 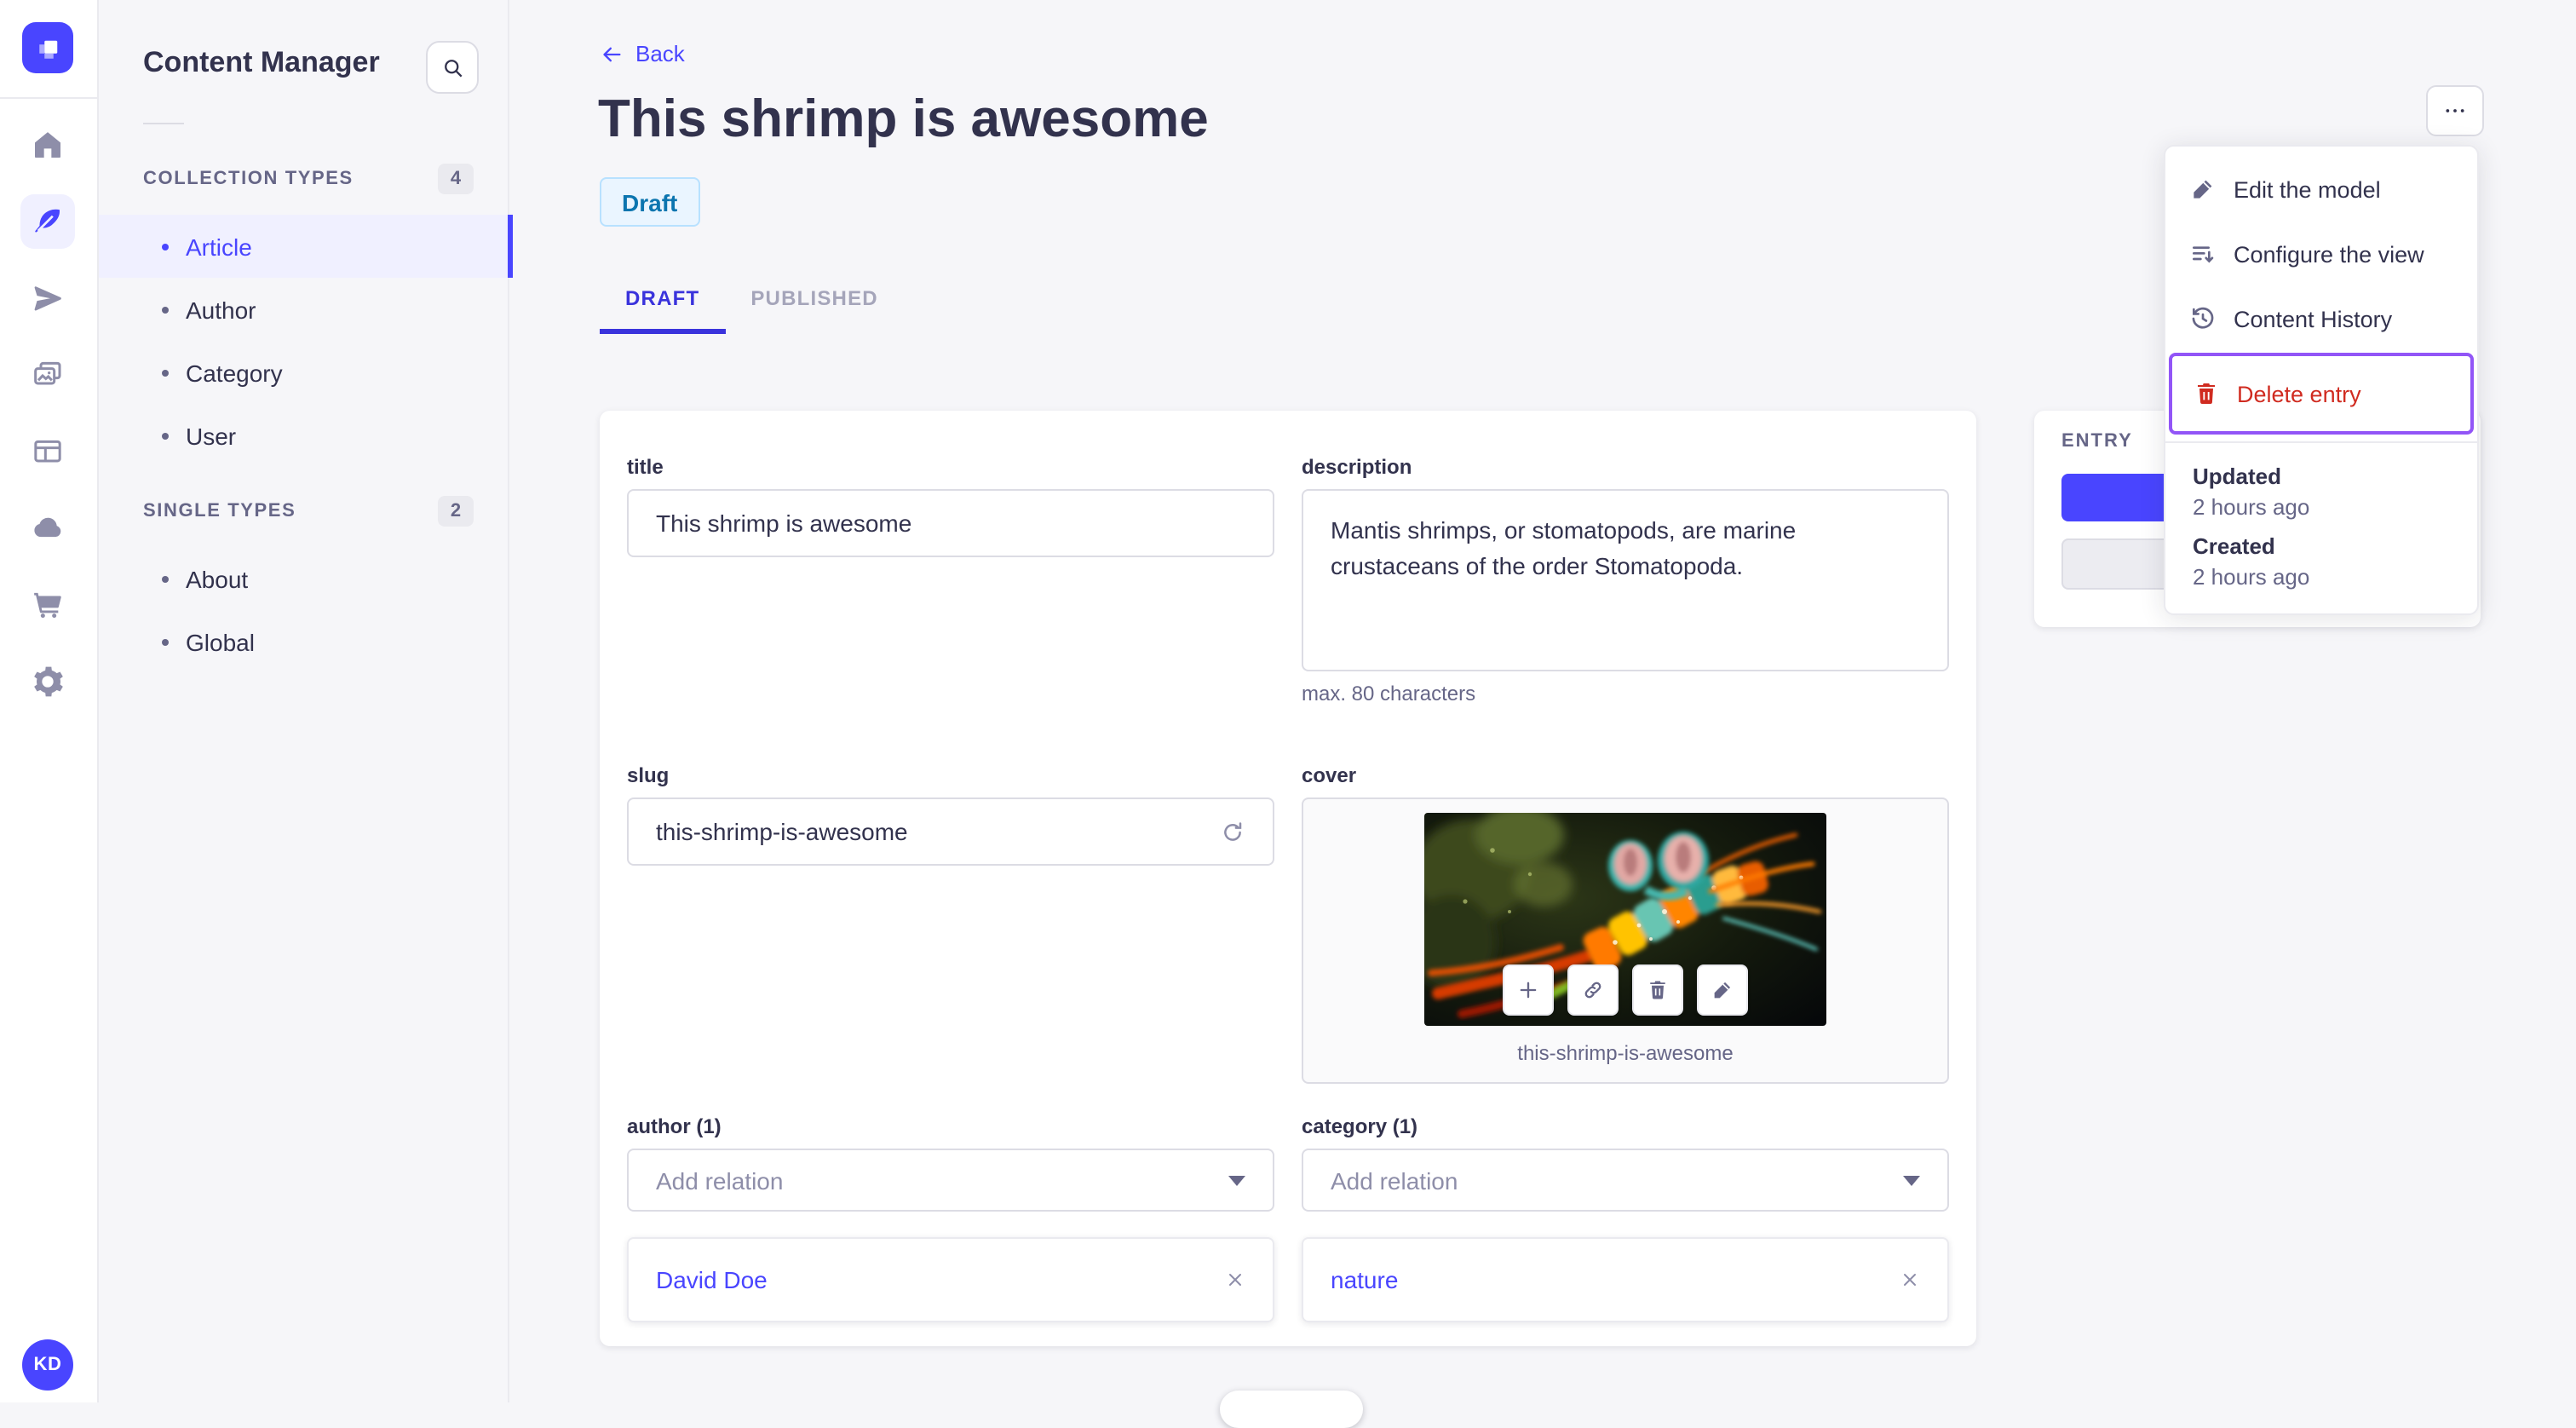 I want to click on slug-input: this-shrimp-is-awesome, so click(x=950, y=831).